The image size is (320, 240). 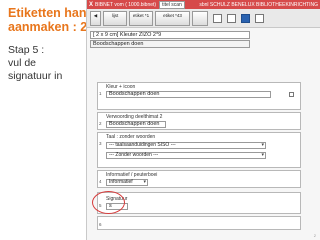 I want to click on etiket-1-button: etiket *1, so click(x=141, y=18).